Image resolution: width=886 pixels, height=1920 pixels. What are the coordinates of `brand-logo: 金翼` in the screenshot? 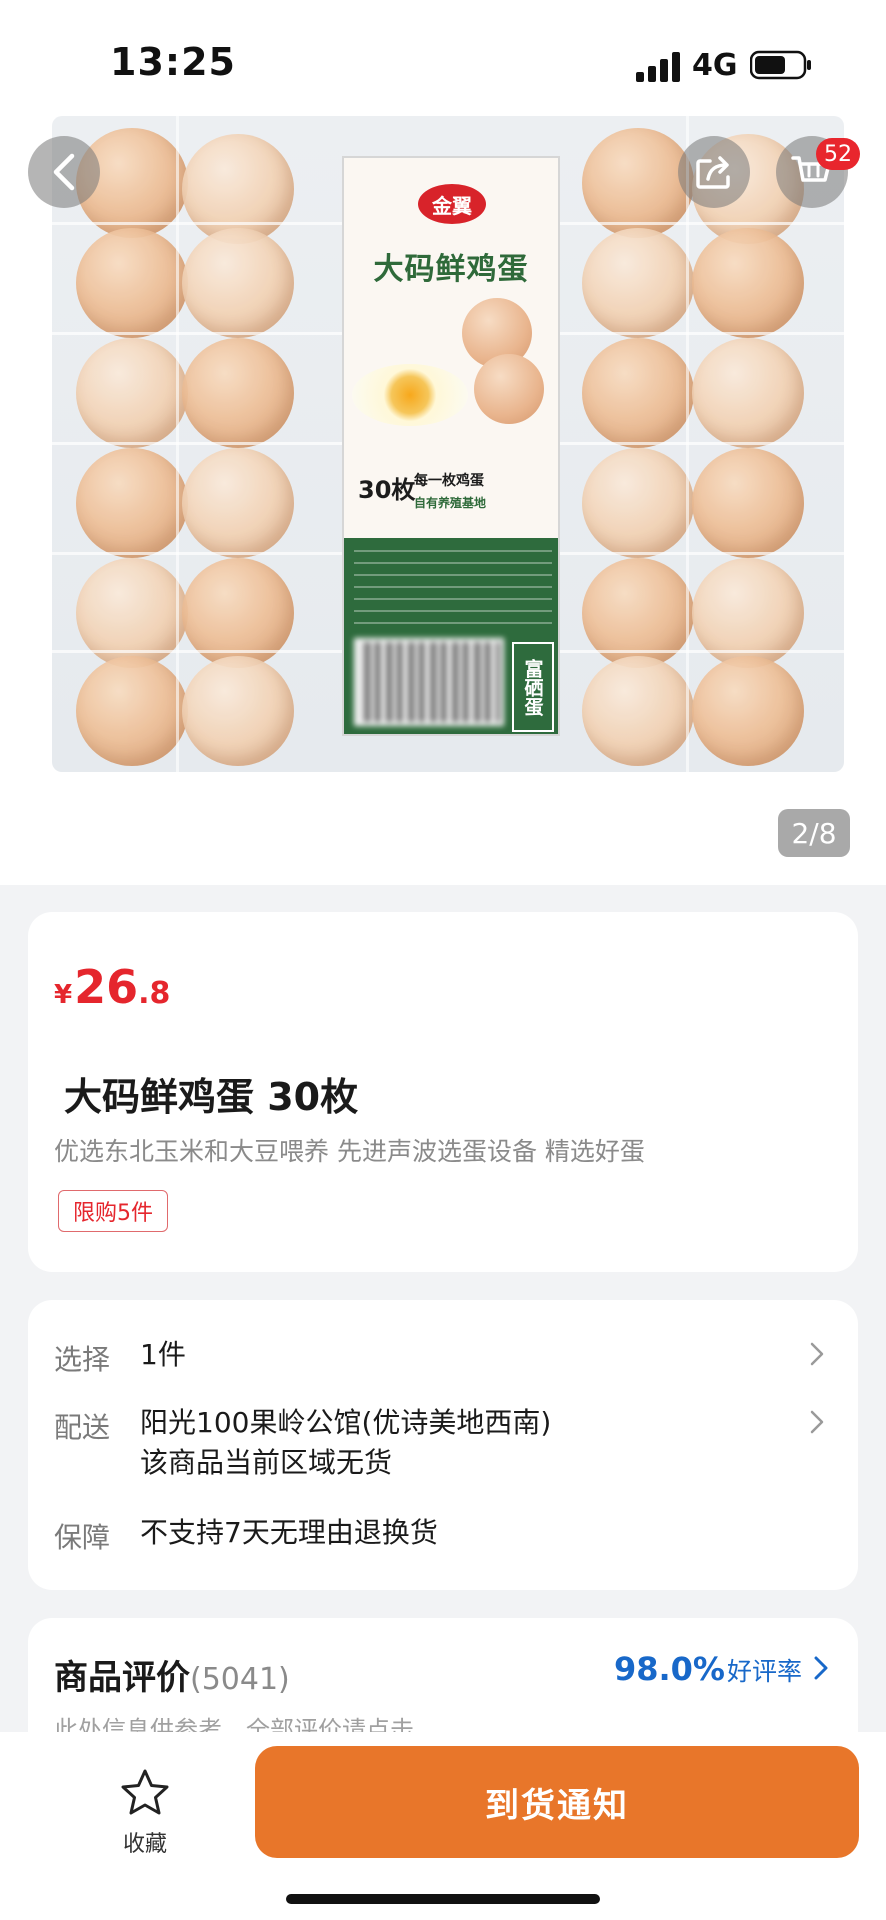 It's located at (452, 204).